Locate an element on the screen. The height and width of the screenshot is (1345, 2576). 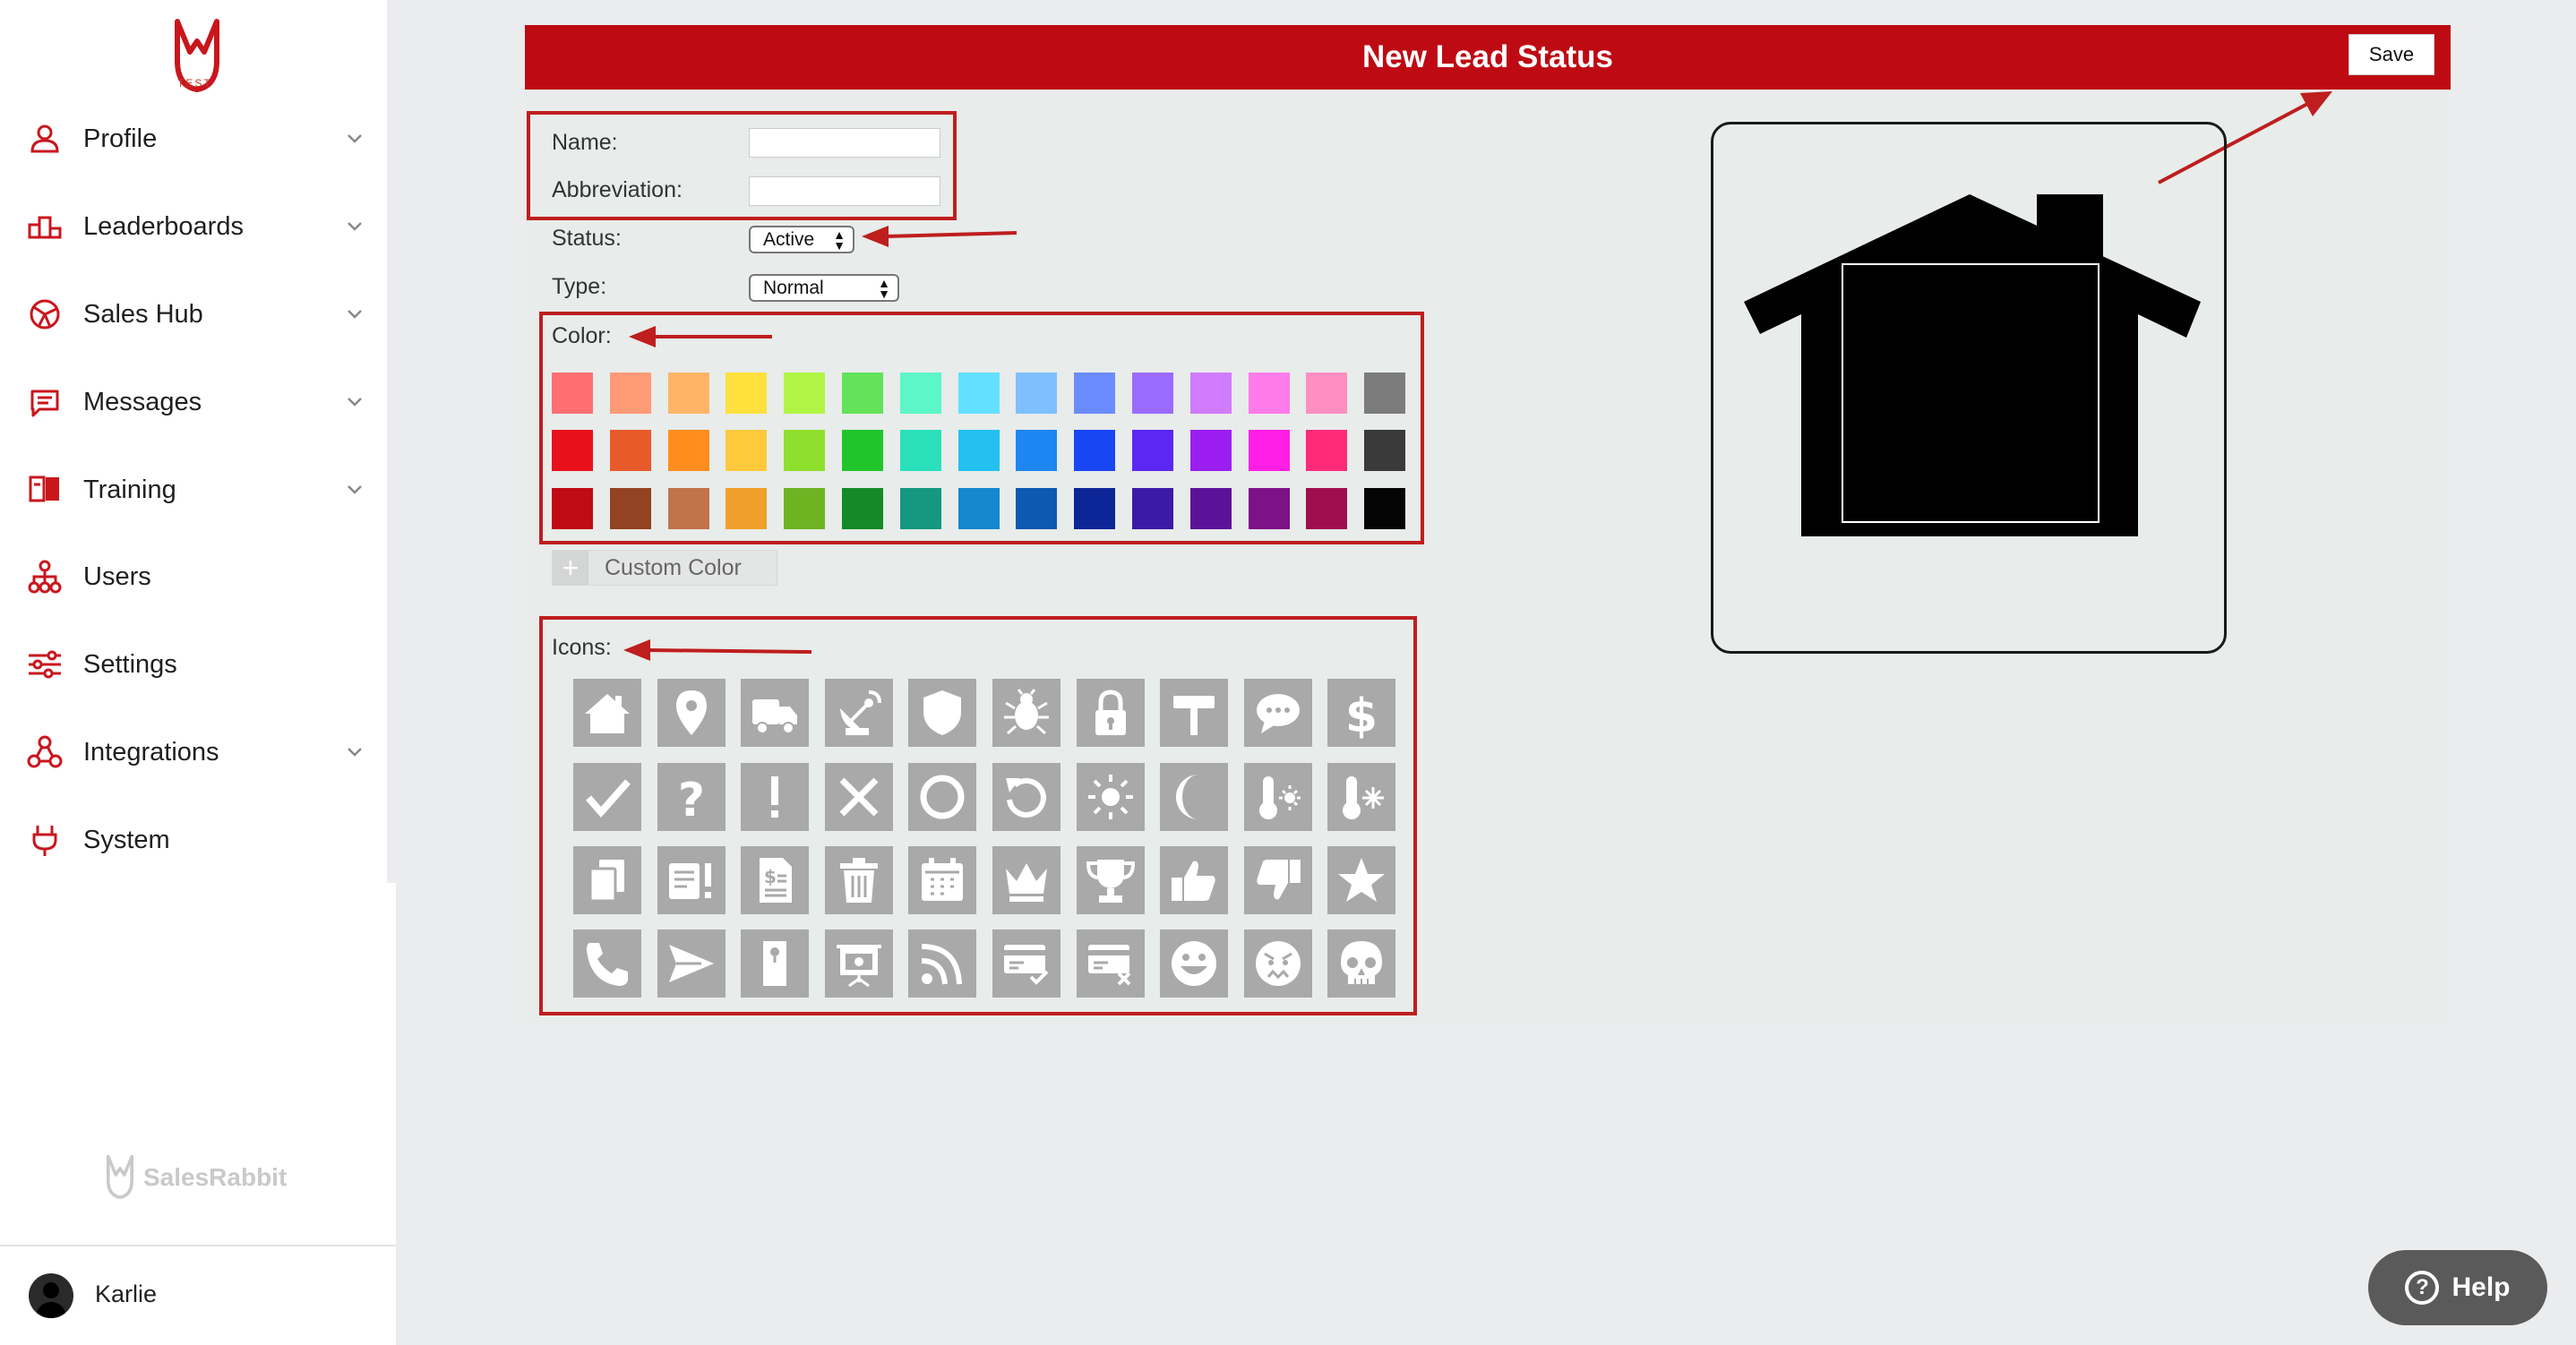
custom-color-label: Custom Color is located at coordinates (673, 567).